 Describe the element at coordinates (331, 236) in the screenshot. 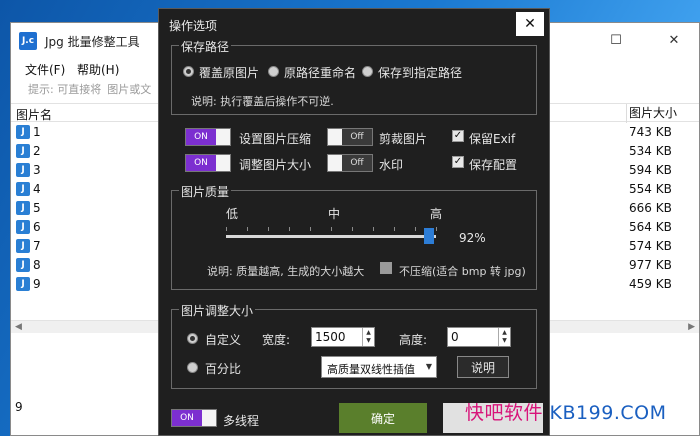

I see `quality-slider-track` at that location.